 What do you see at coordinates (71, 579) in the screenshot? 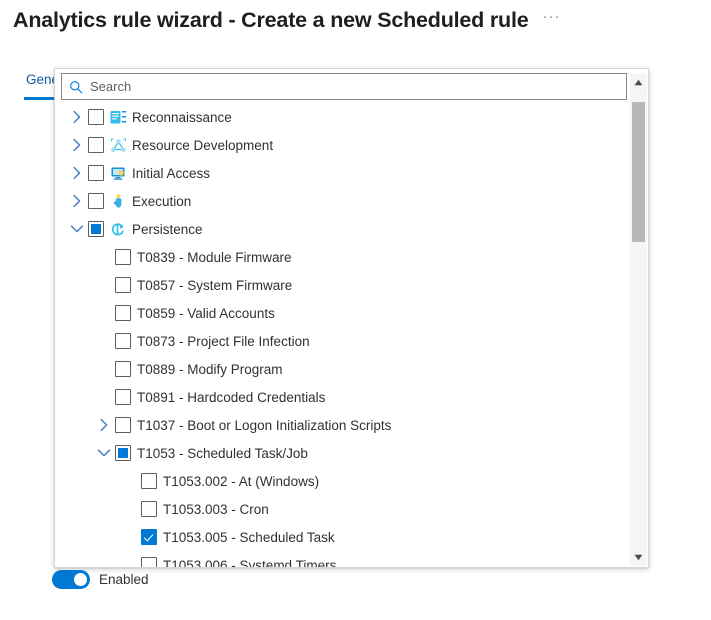
I see `enabled-toggle` at bounding box center [71, 579].